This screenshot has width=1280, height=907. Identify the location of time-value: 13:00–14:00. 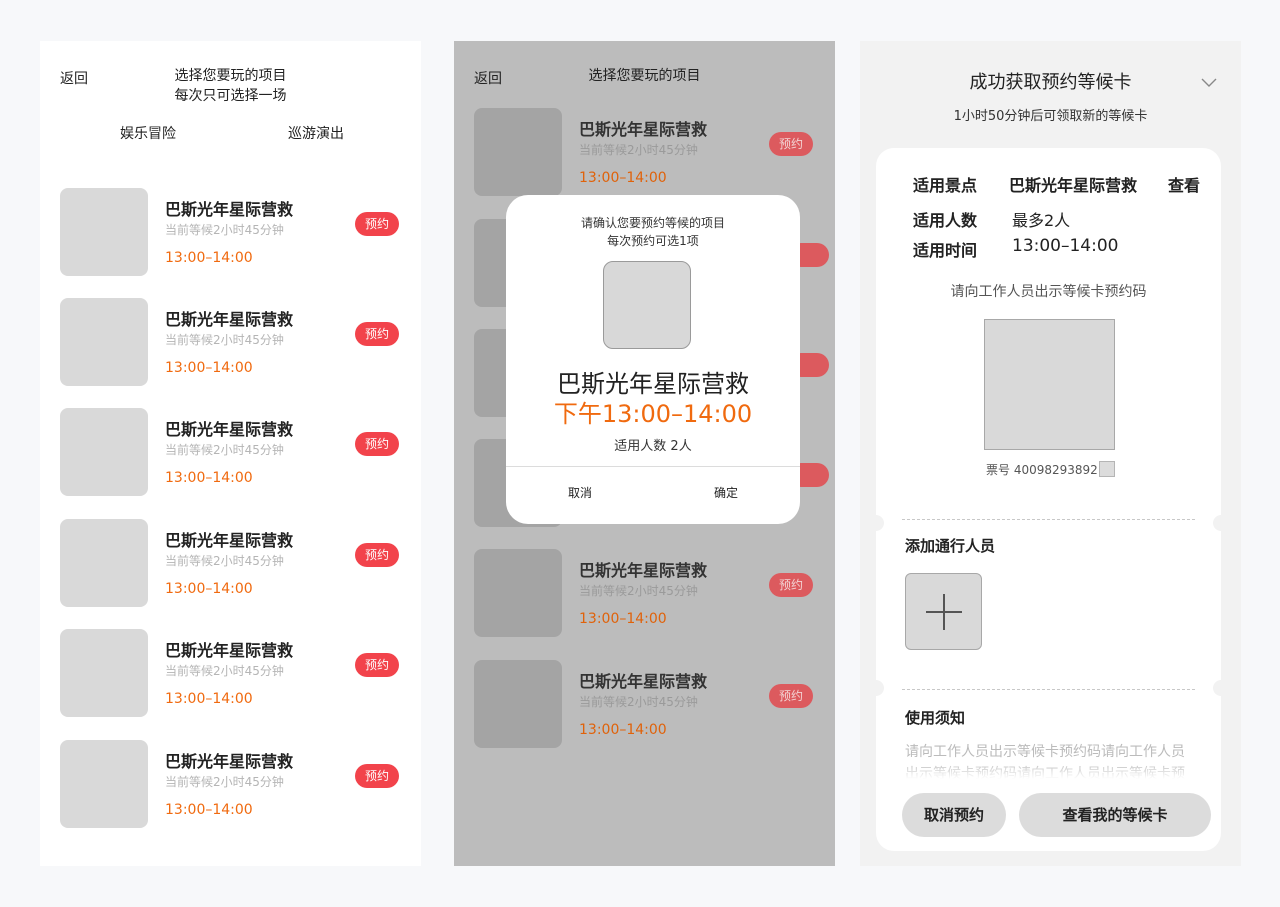
(1065, 246).